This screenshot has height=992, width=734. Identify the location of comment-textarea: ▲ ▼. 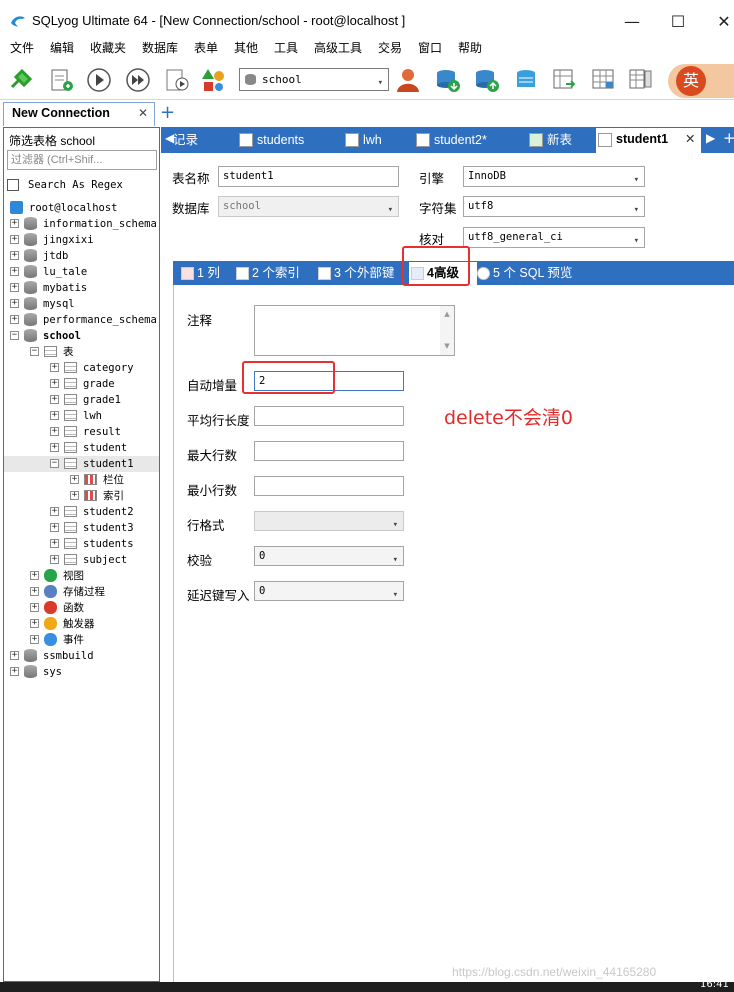
(354, 330).